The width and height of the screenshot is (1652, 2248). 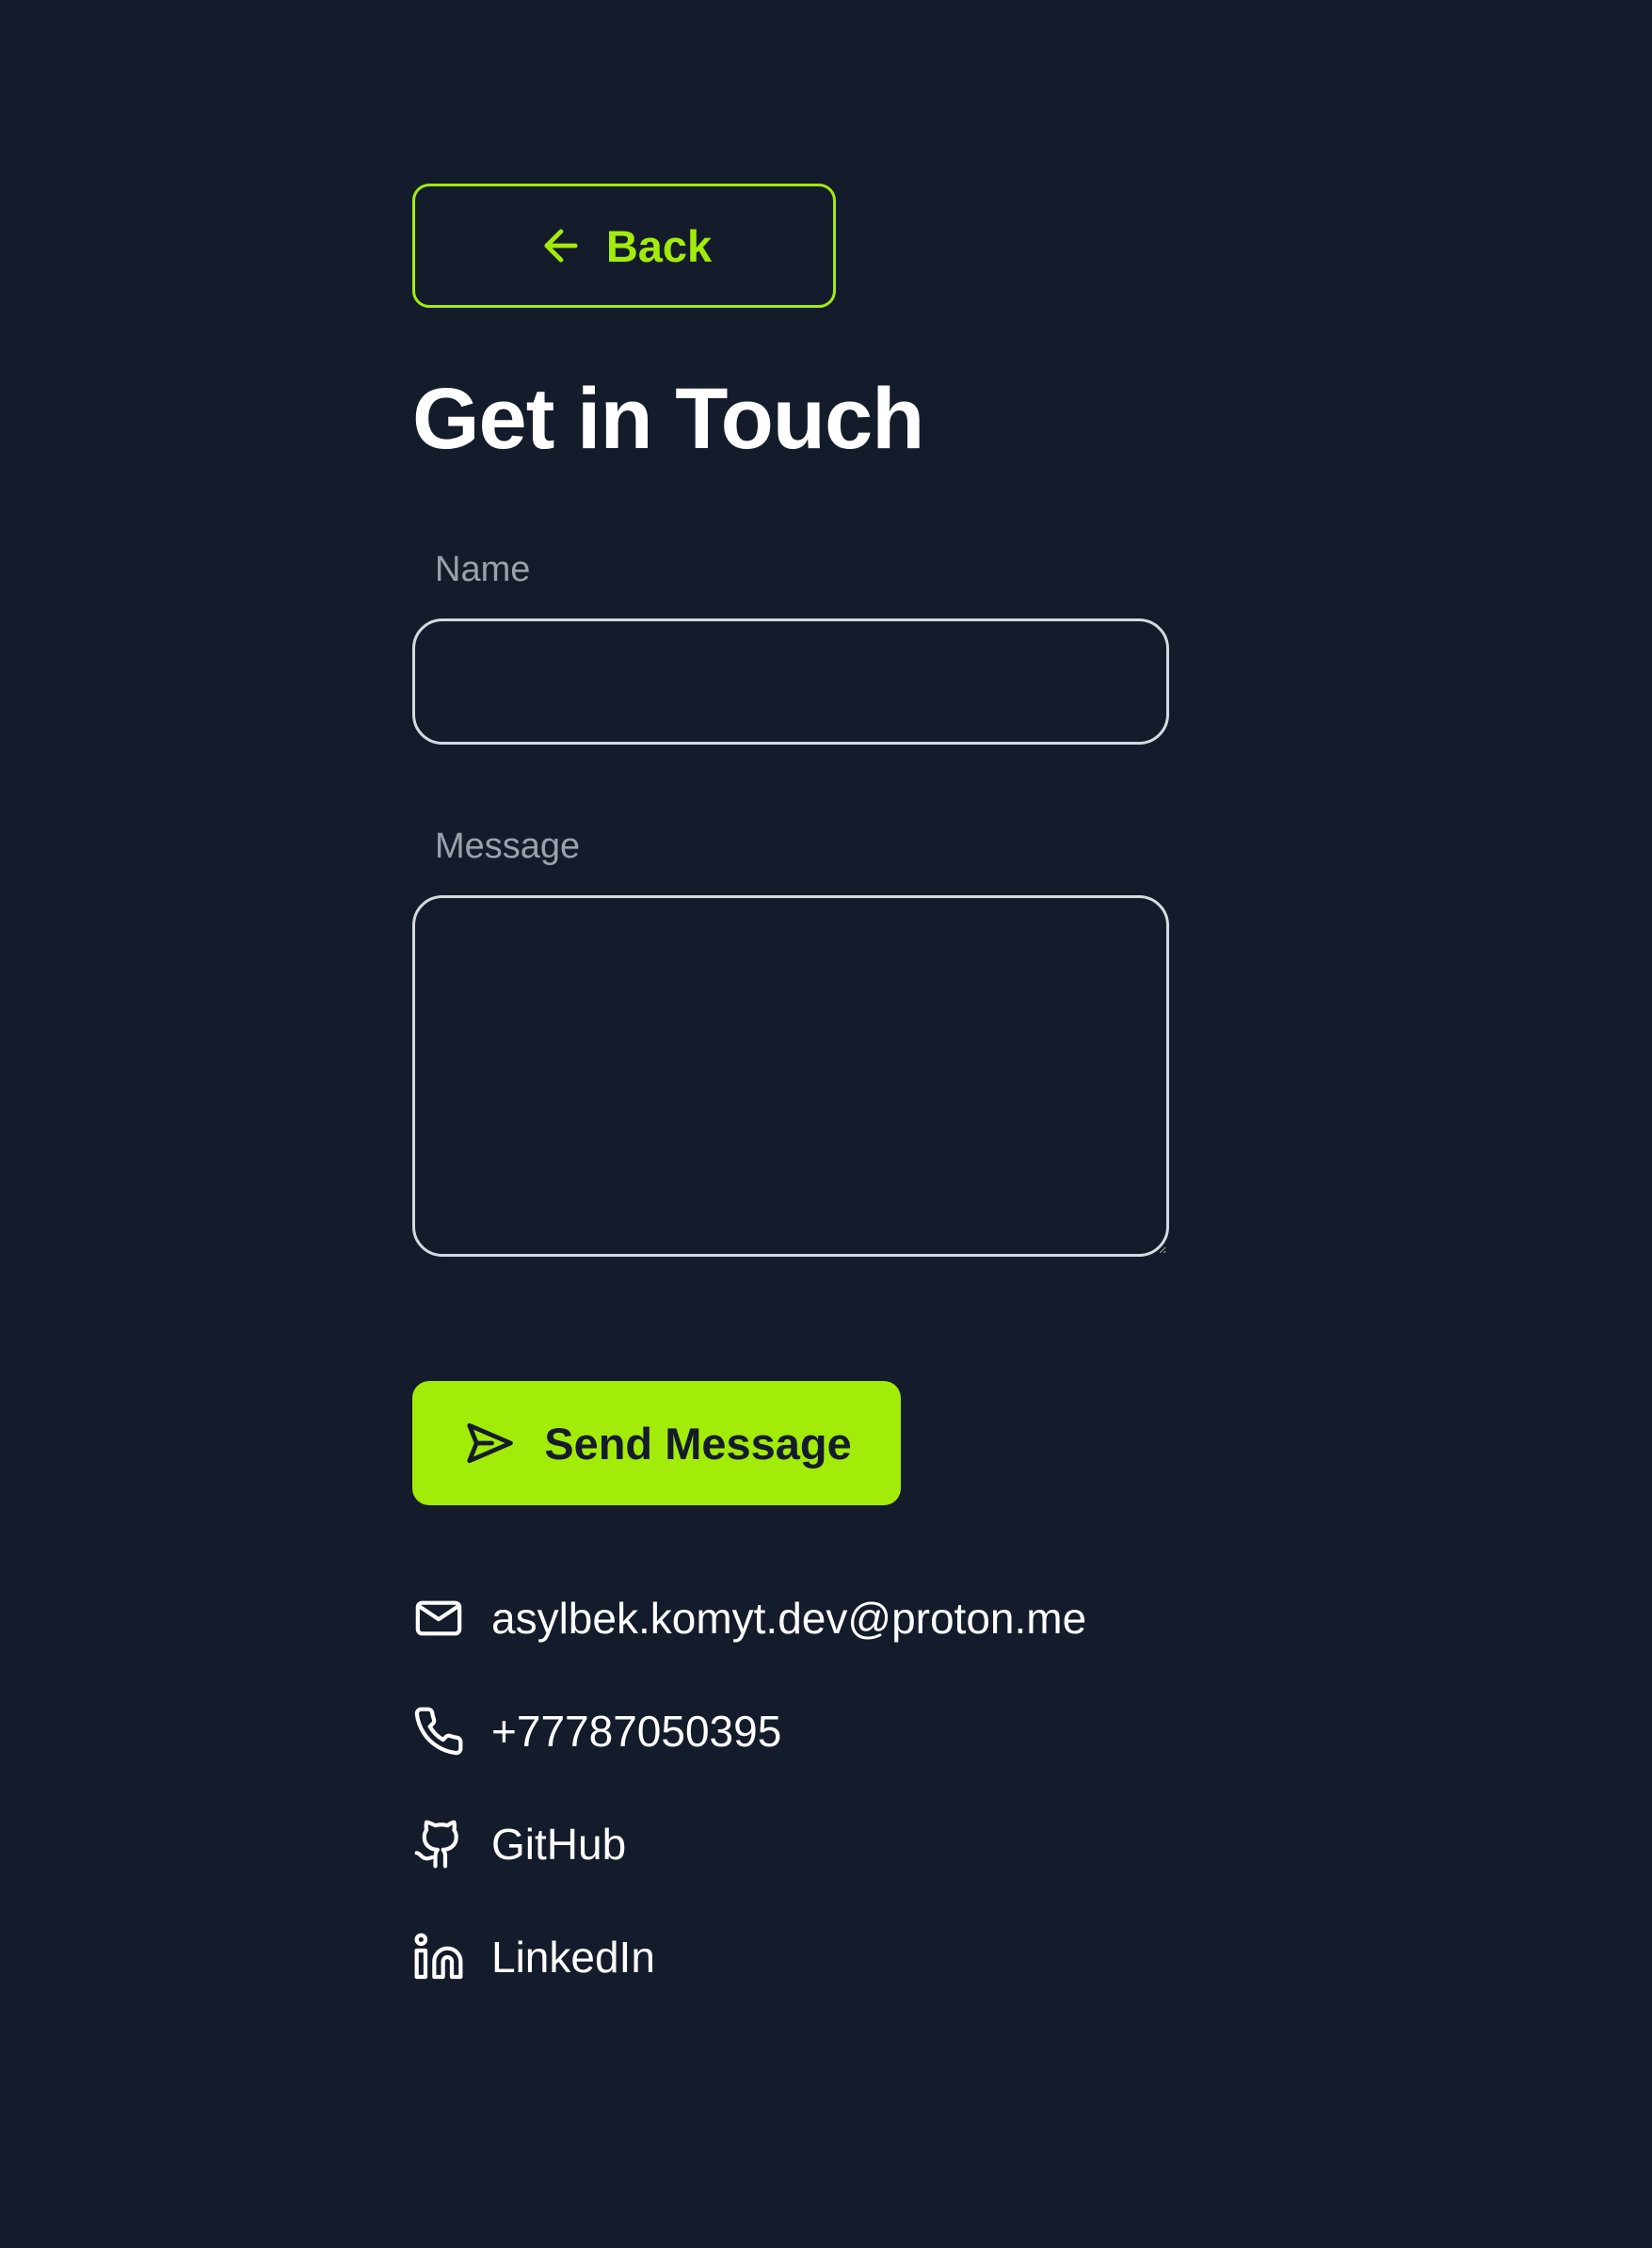 What do you see at coordinates (508, 846) in the screenshot?
I see `message-label: Message` at bounding box center [508, 846].